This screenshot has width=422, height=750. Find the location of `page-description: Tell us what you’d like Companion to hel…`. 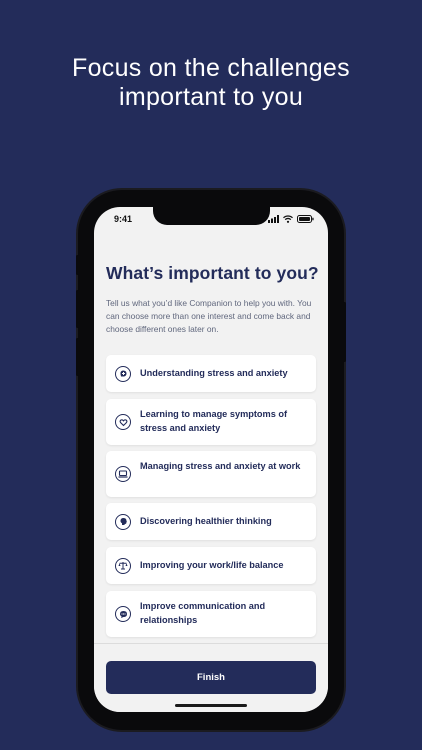

page-description: Tell us what you’d like Companion to hel… is located at coordinates (209, 316).